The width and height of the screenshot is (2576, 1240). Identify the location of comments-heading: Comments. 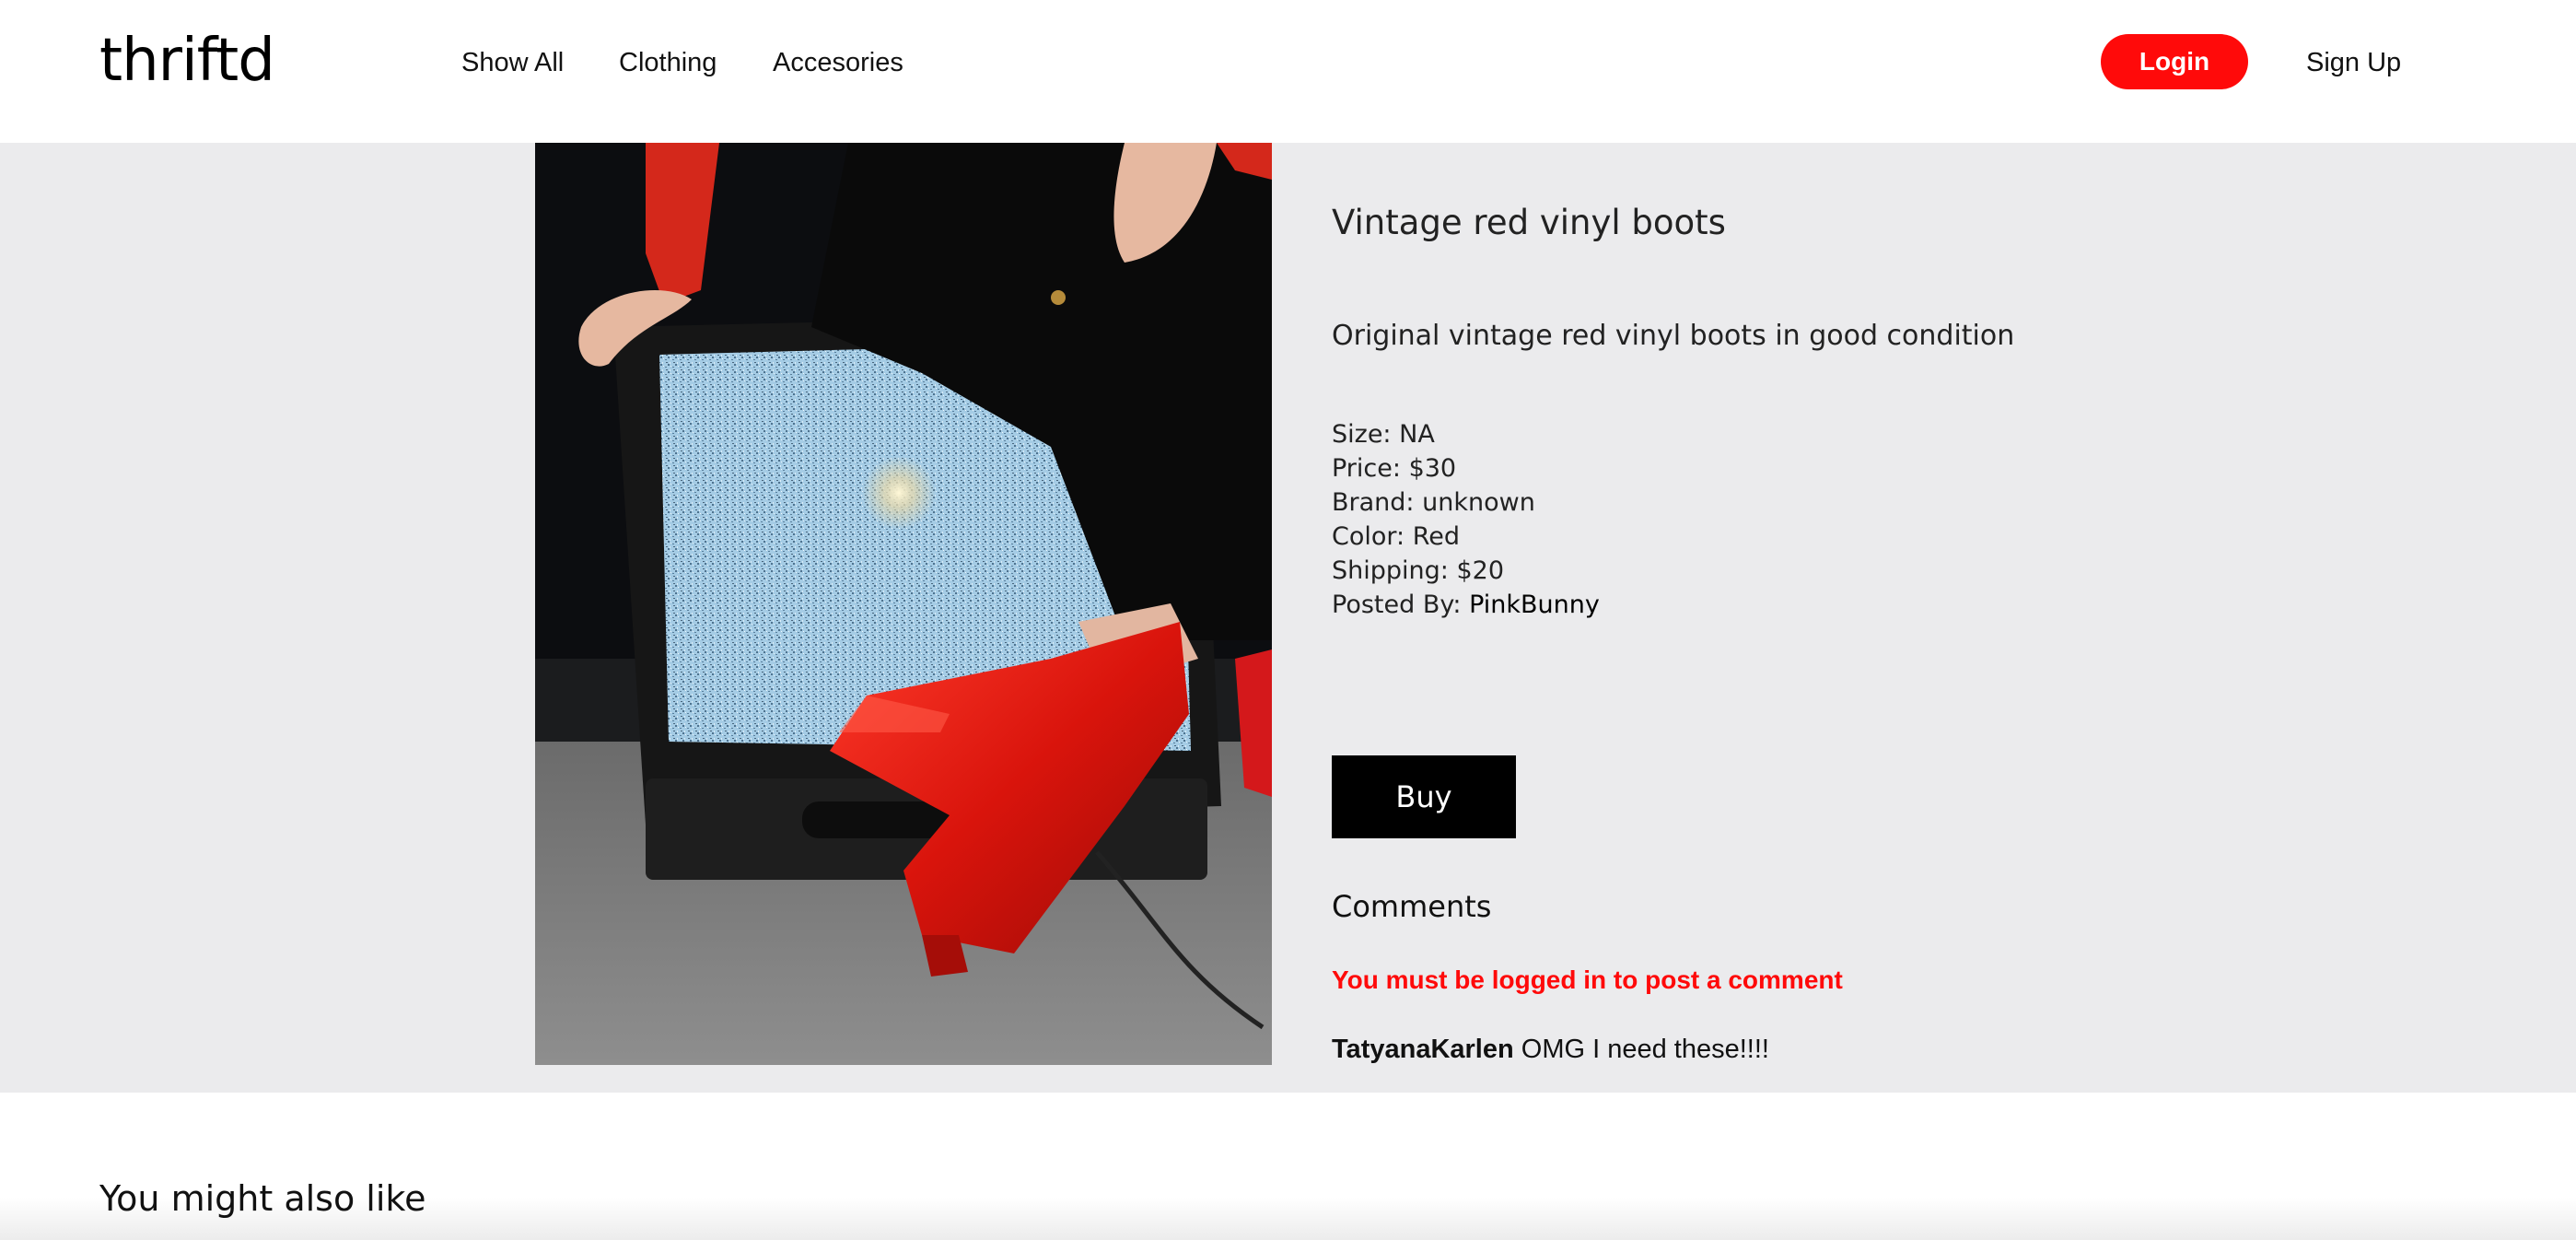
(1412, 906).